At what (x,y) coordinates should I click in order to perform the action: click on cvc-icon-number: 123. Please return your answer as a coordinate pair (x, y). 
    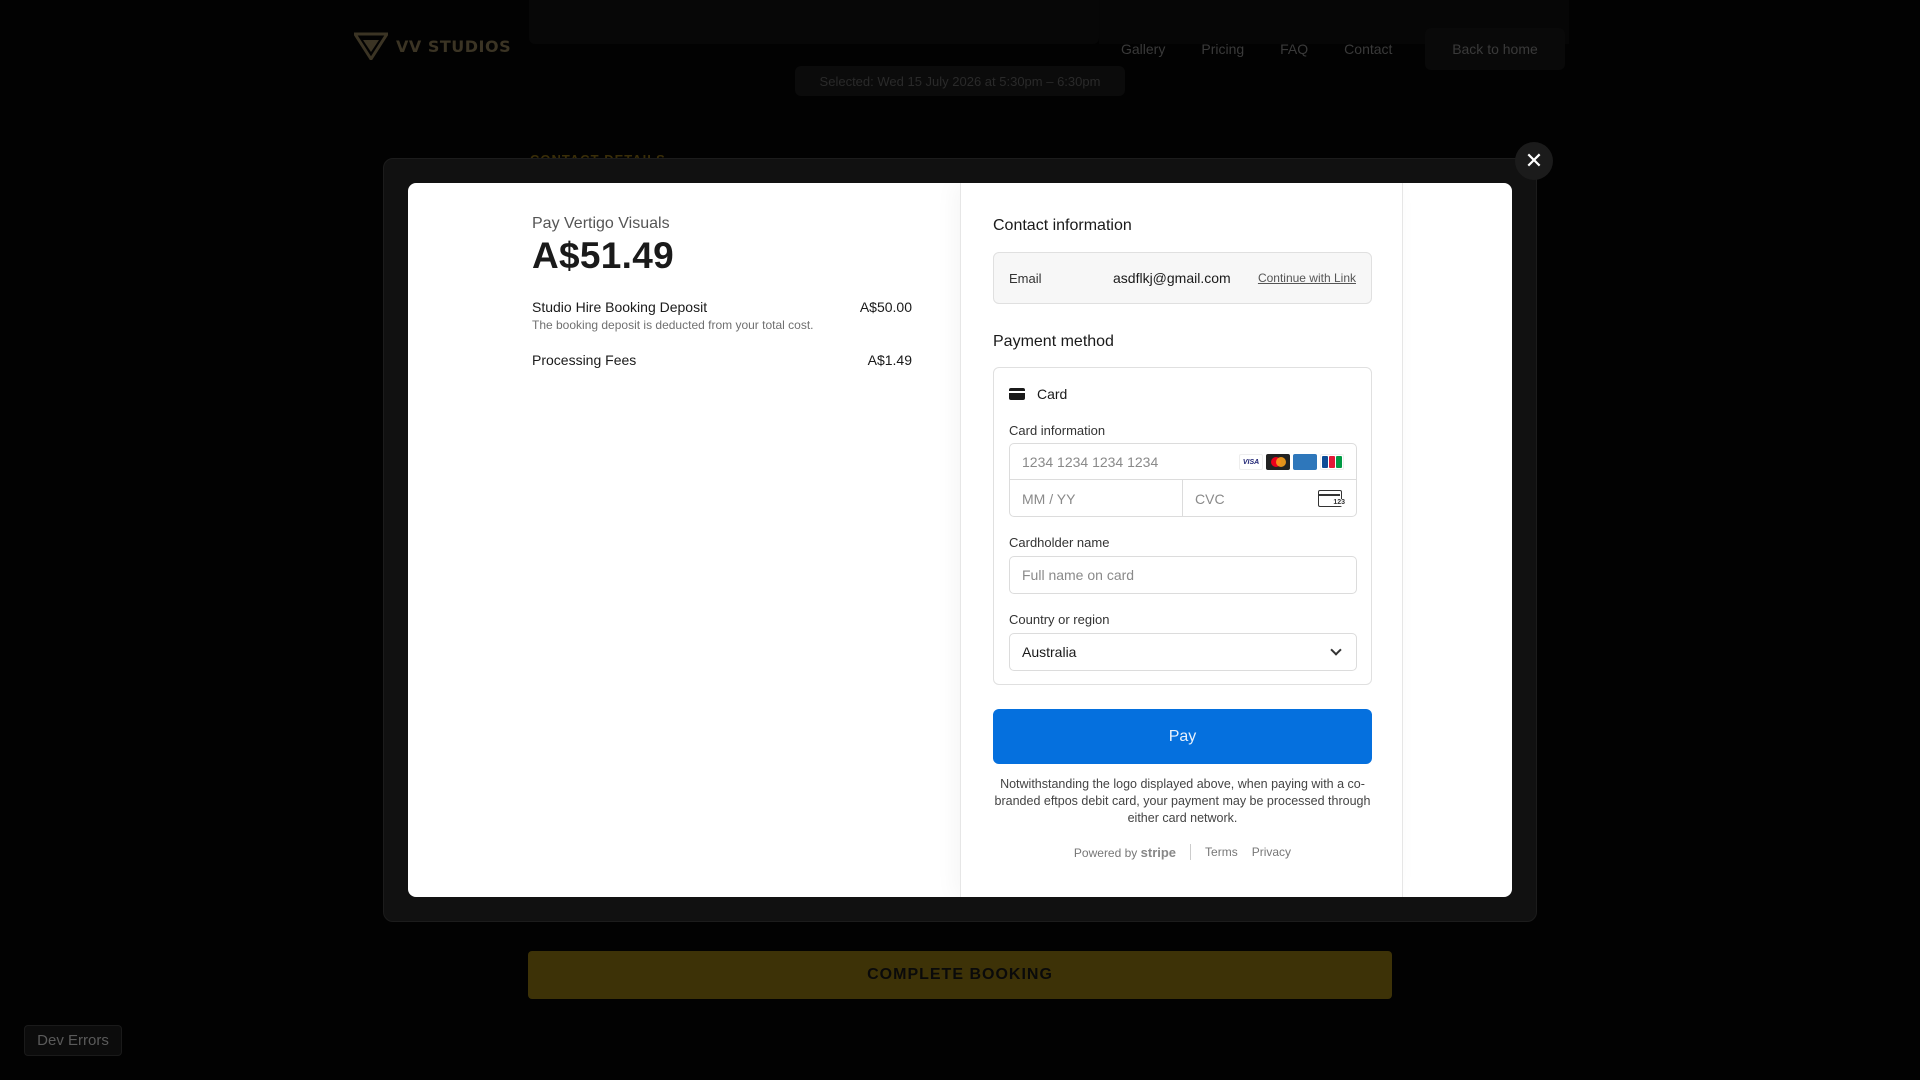
    Looking at the image, I should click on (1339, 502).